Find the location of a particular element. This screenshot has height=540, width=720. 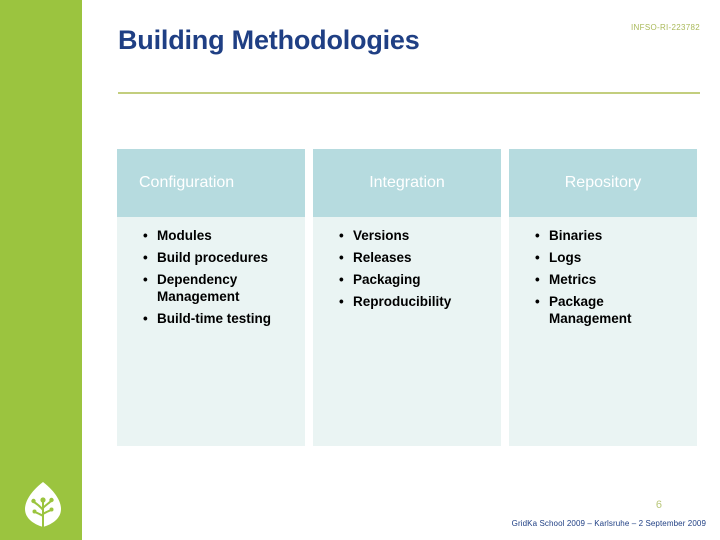

column-header-configuration: Configuration is located at coordinates (211, 183).